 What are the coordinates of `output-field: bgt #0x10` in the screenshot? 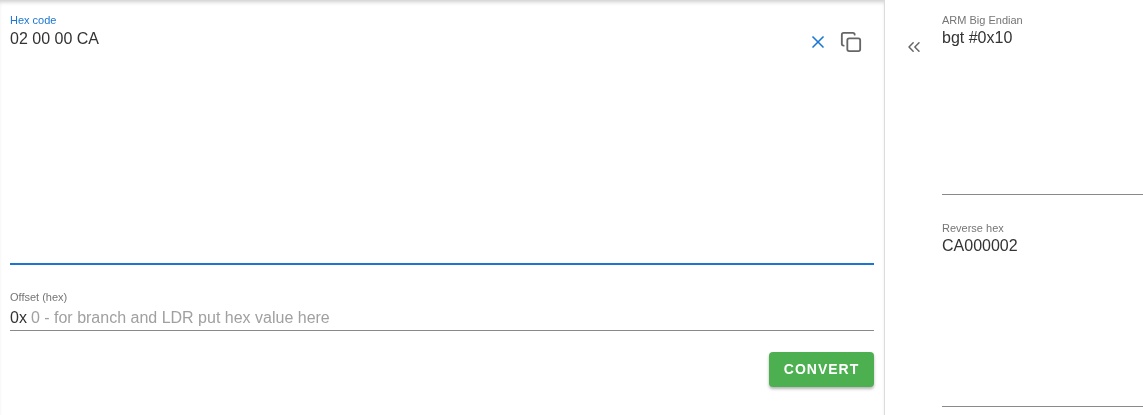 It's located at (1042, 110).